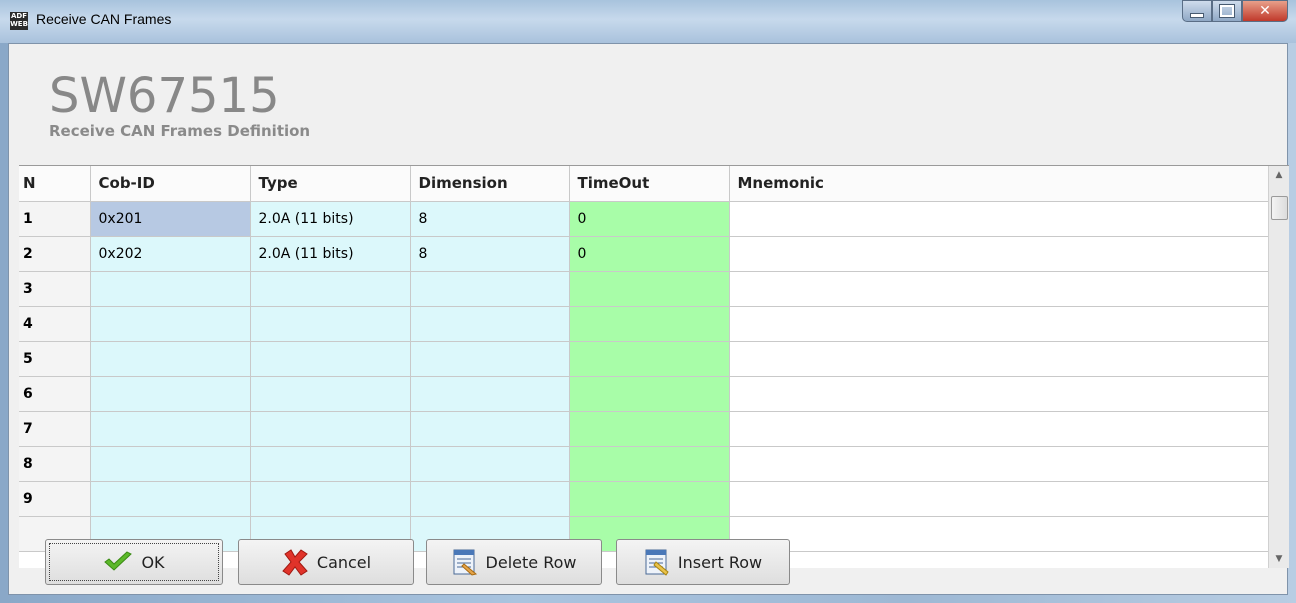 This screenshot has height=603, width=1296. I want to click on cell-n: 1, so click(55, 219).